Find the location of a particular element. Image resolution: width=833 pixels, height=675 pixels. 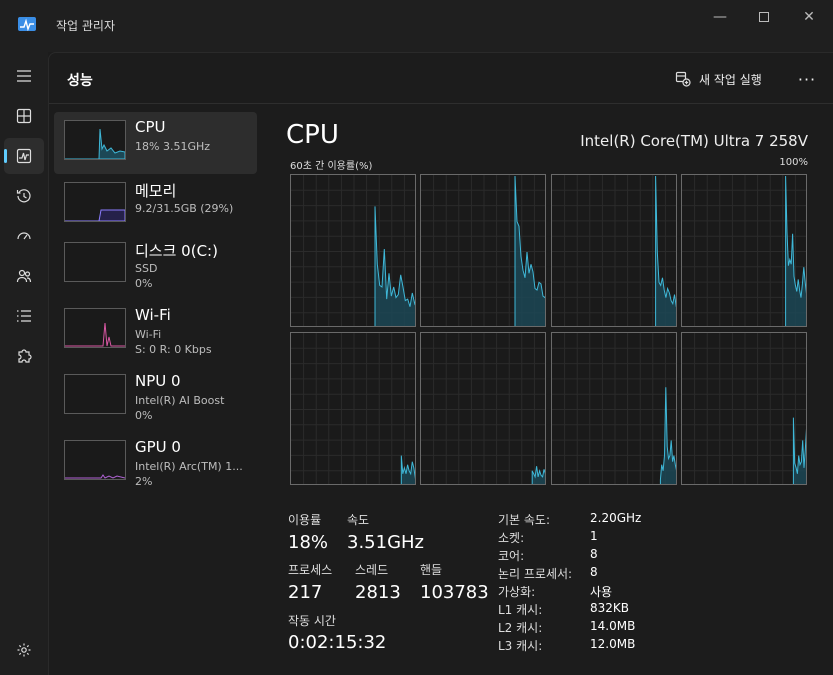

device-name: NPU 0 is located at coordinates (158, 381).